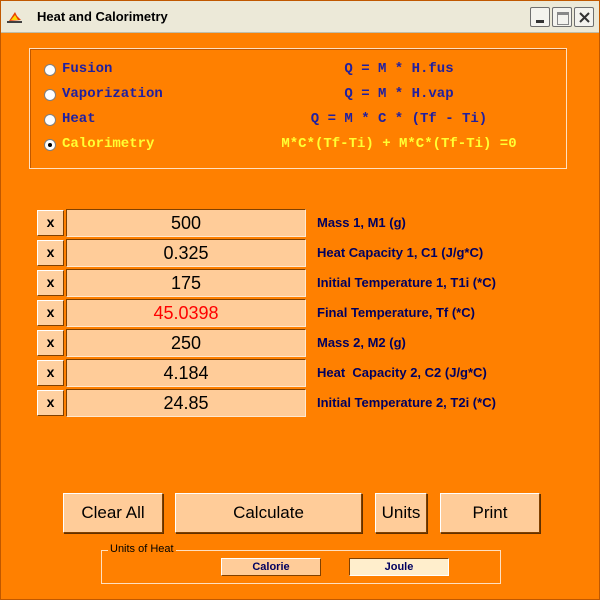 The height and width of the screenshot is (600, 600). What do you see at coordinates (361, 222) in the screenshot?
I see `mass-1-label: Mass 1, M1 (g)` at bounding box center [361, 222].